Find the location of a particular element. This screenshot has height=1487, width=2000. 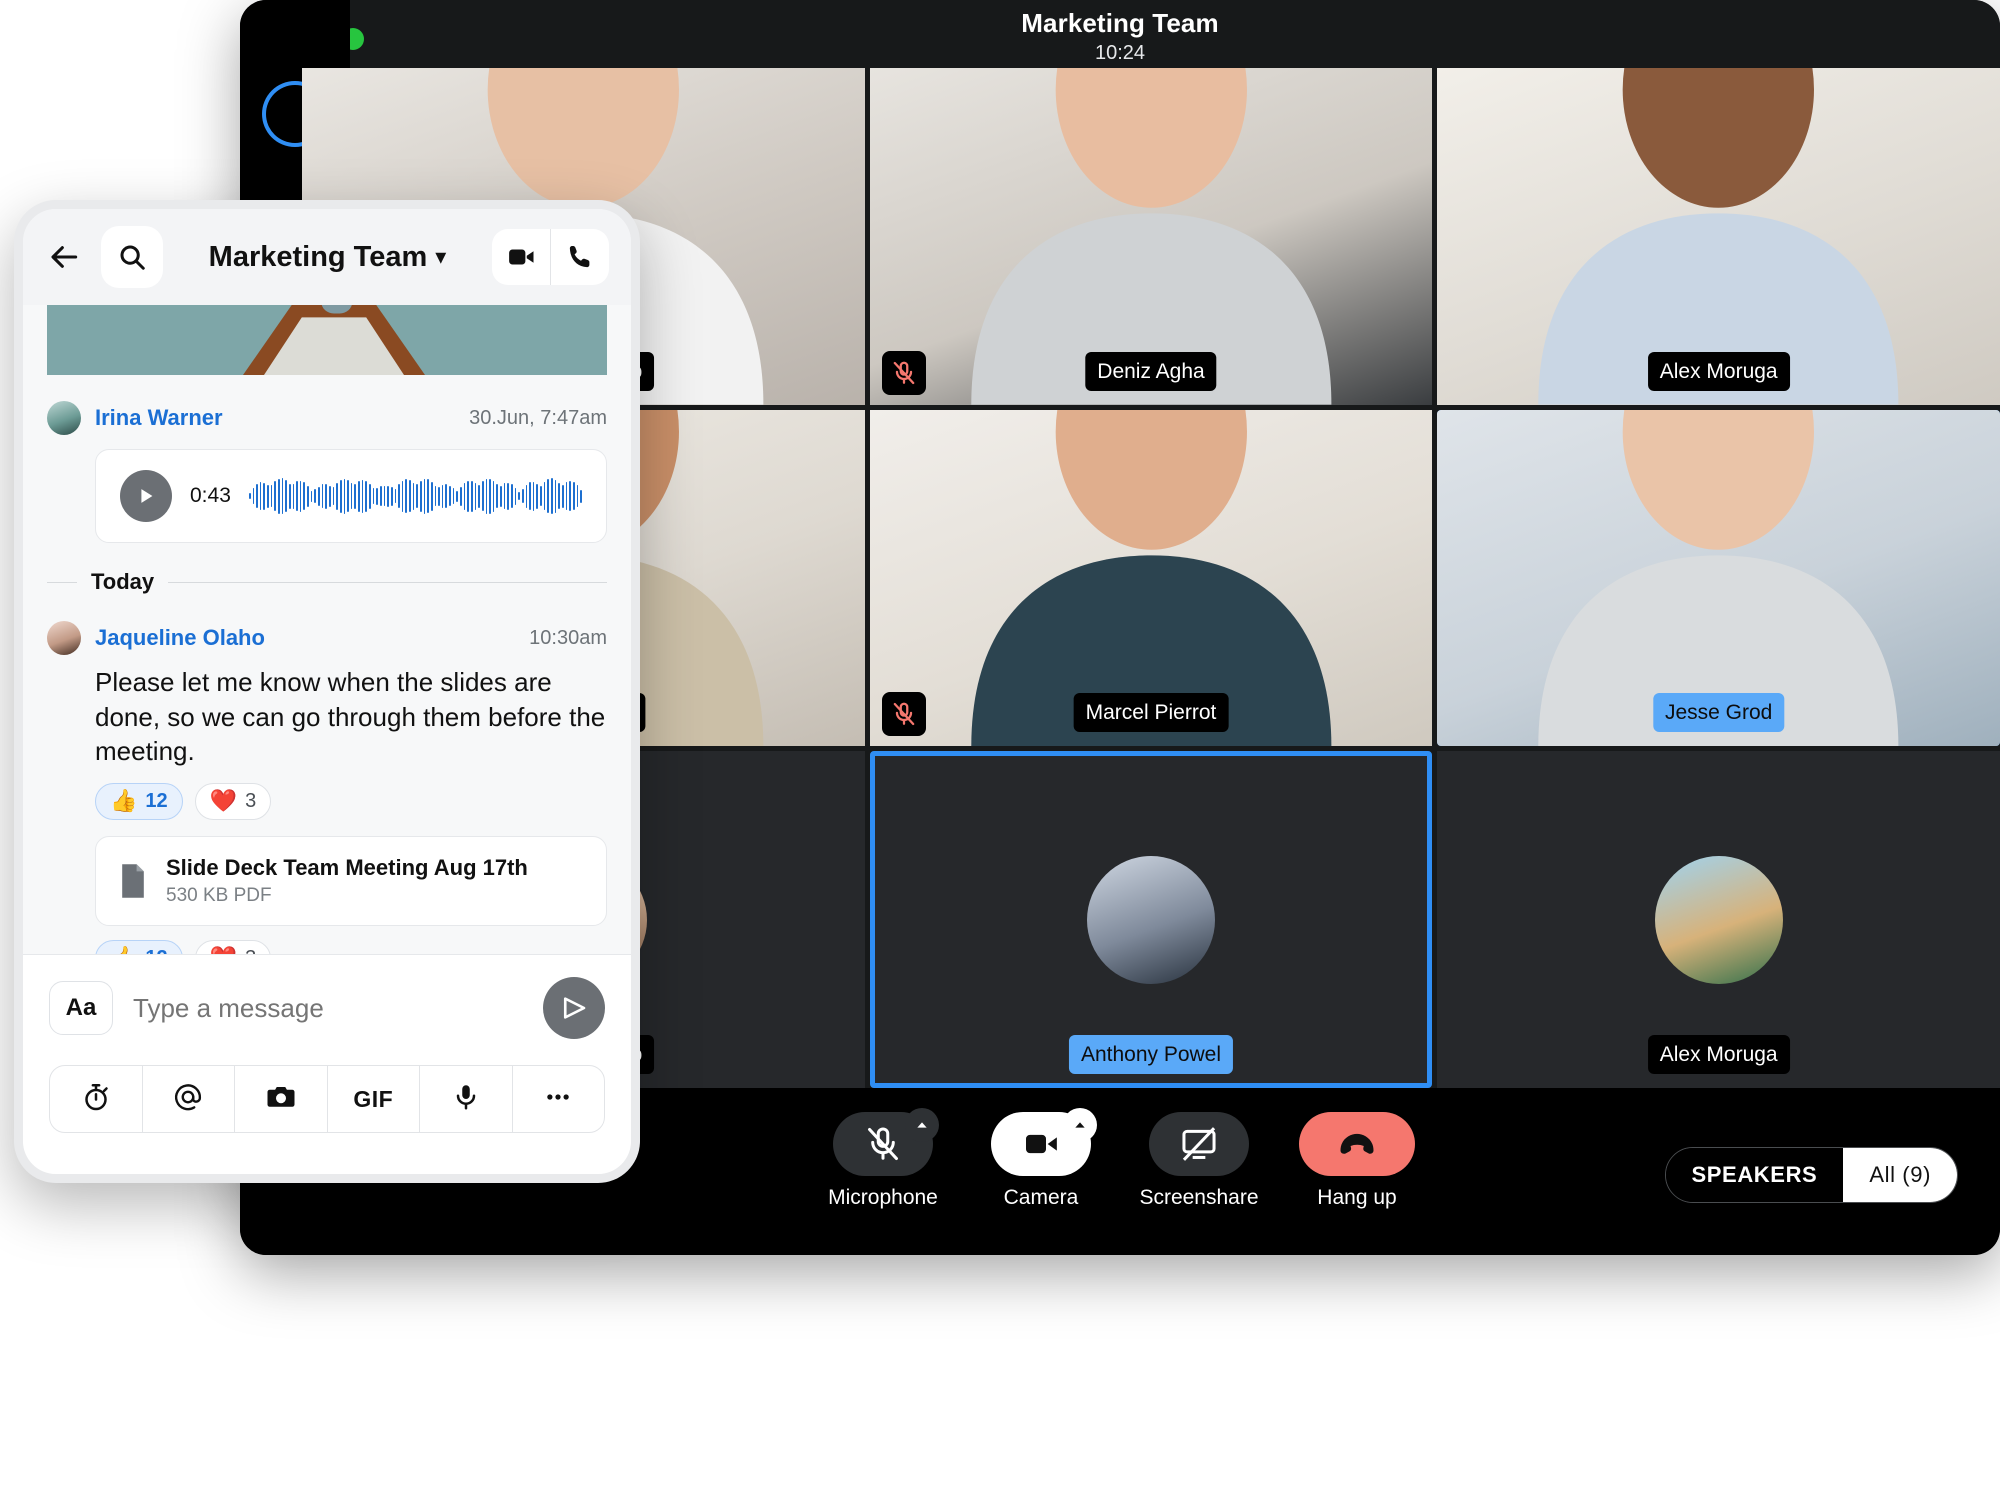

message-author: Jaqueline Olaho is located at coordinates (305, 638).